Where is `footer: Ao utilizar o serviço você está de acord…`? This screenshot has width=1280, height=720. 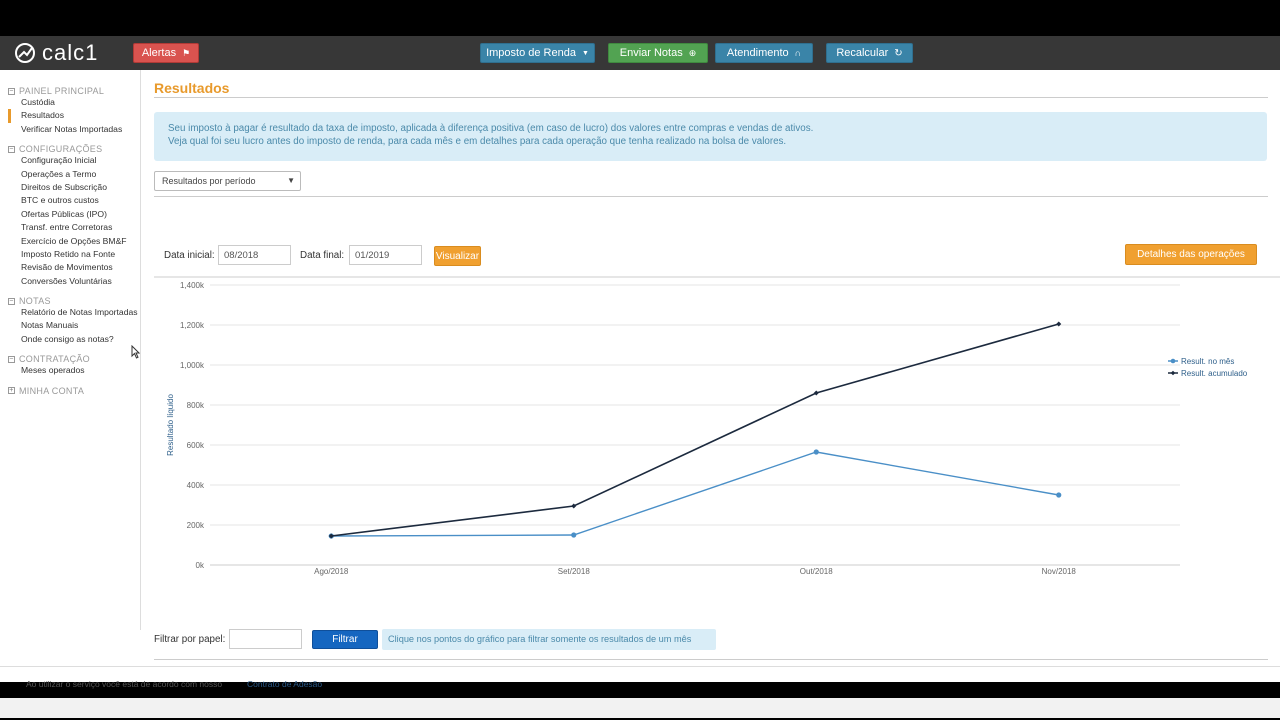
footer: Ao utilizar o serviço você está de acord… is located at coordinates (640, 682).